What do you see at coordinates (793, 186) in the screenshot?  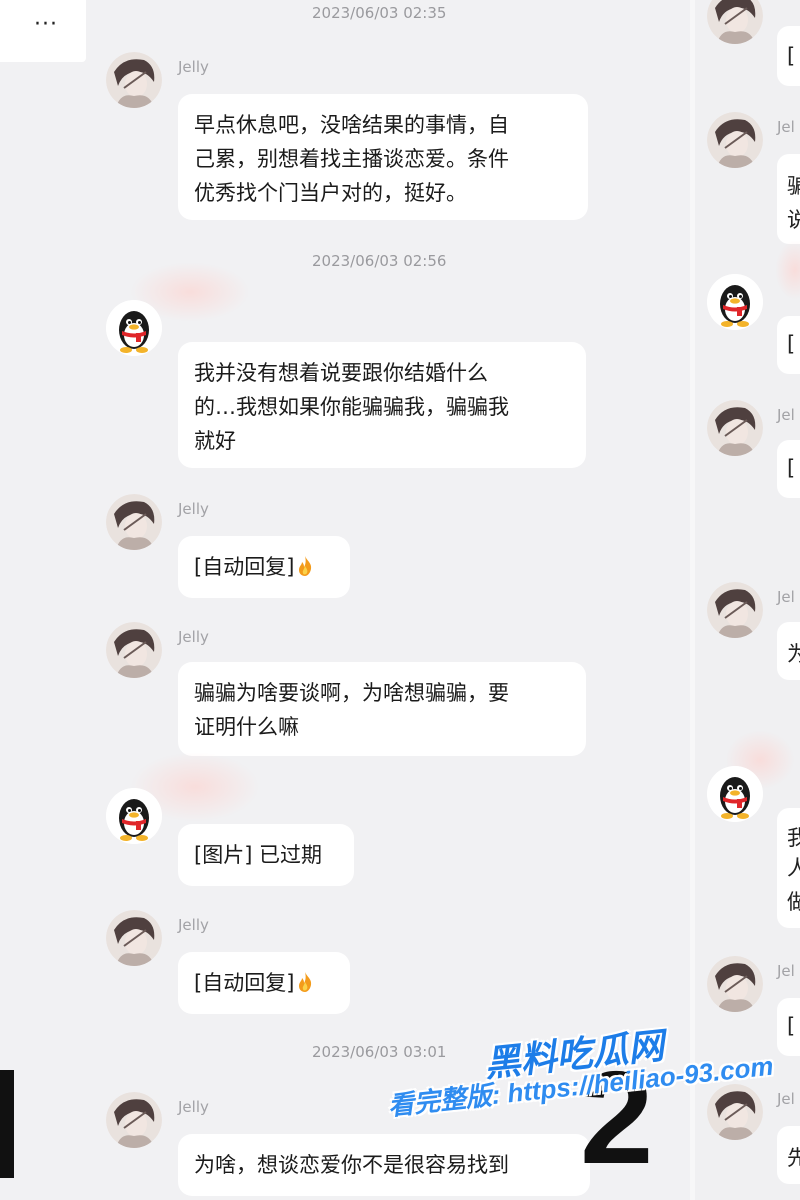 I see `message-text: 骗` at bounding box center [793, 186].